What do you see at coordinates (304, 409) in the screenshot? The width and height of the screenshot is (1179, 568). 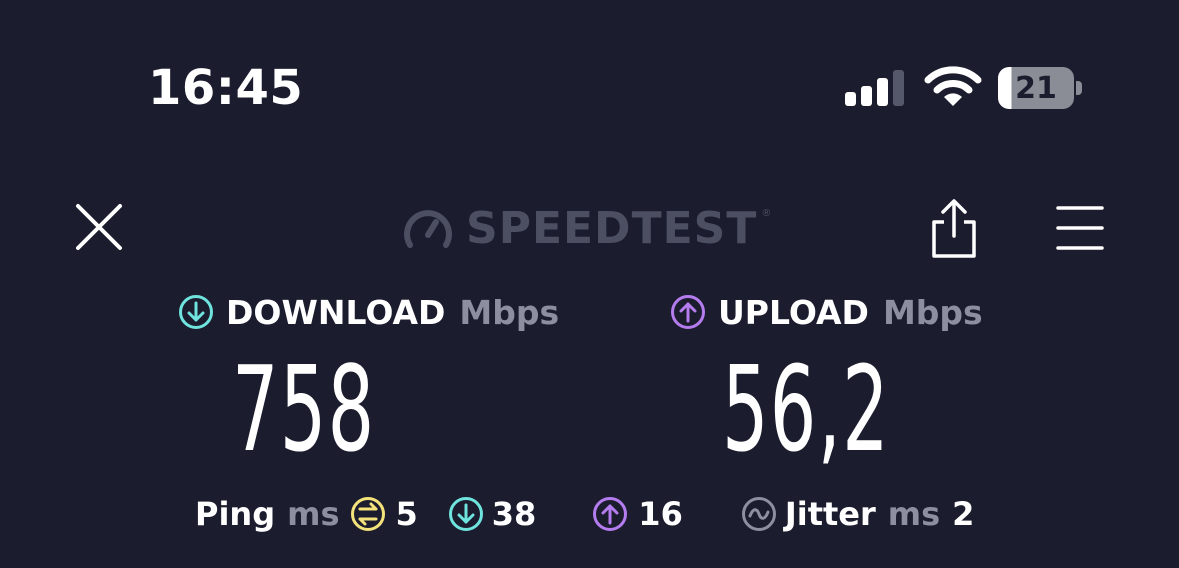 I see `download-speed-value: 758` at bounding box center [304, 409].